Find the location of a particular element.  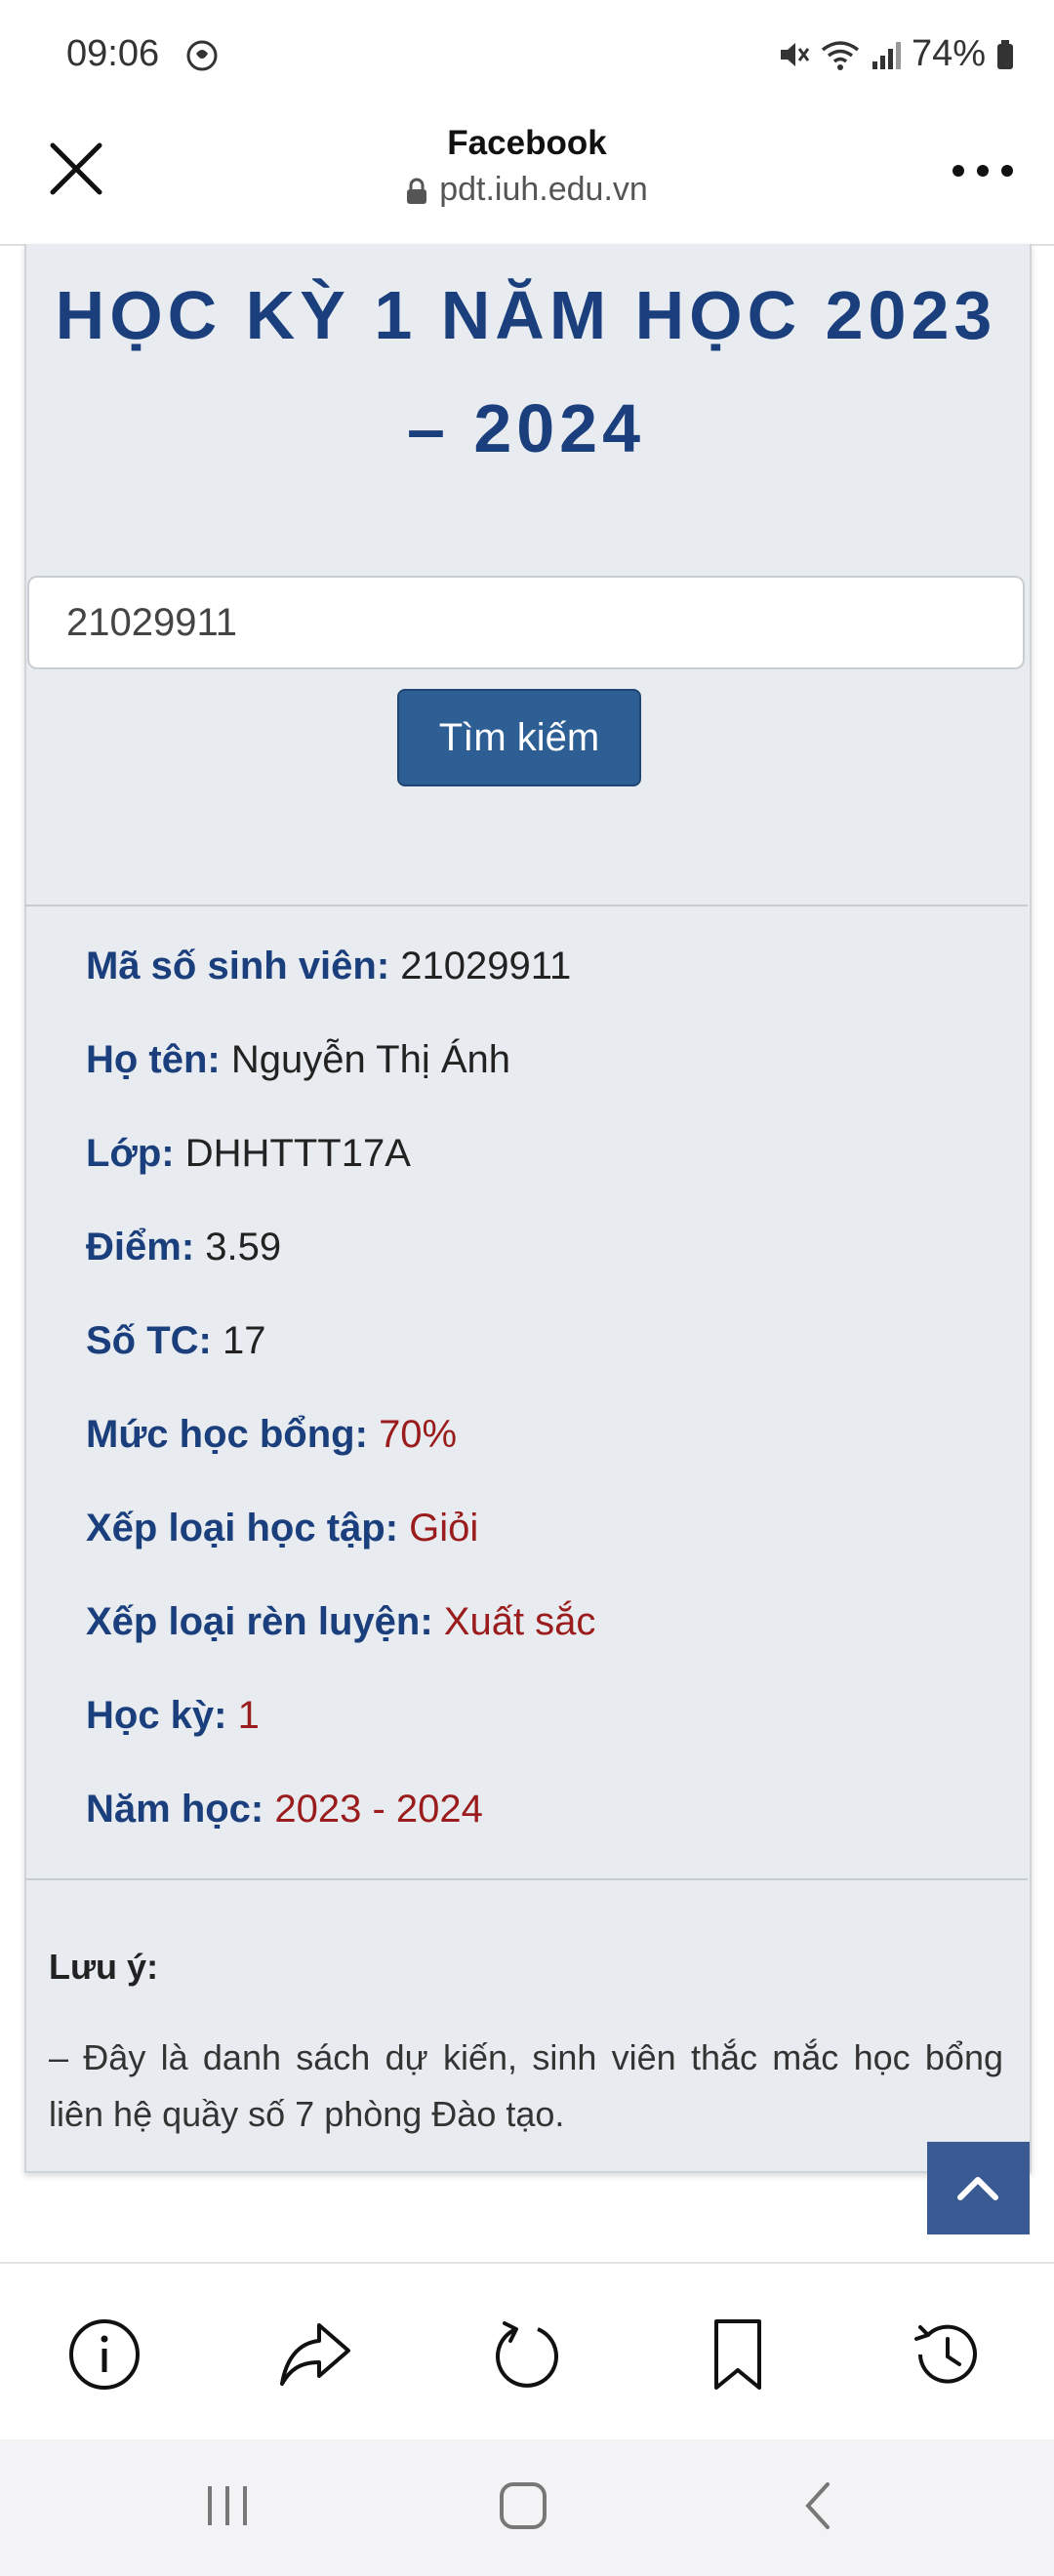

info-label: Lớp: is located at coordinates (130, 1153).